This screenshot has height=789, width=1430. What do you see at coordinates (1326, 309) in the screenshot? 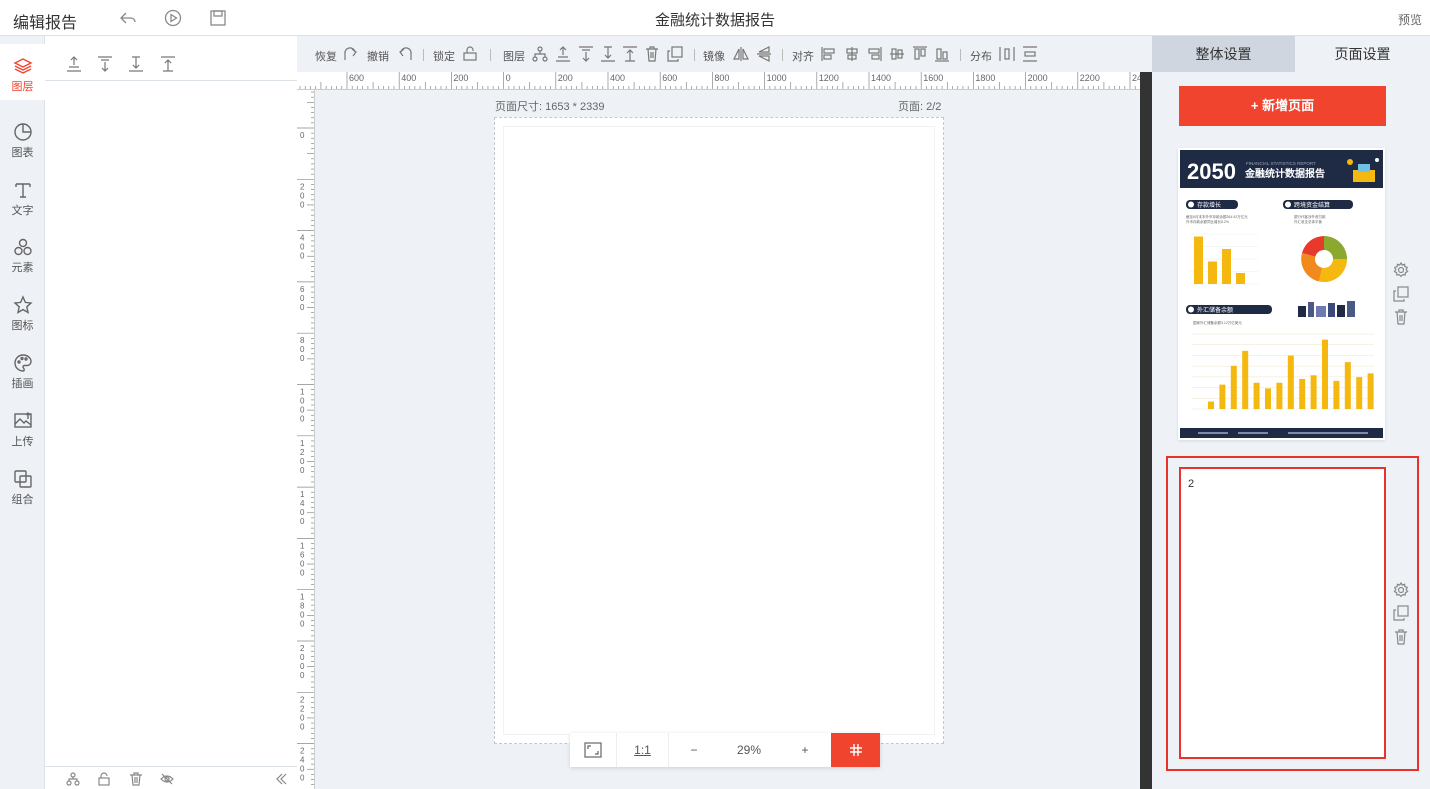
I see `thumb-skyline` at bounding box center [1326, 309].